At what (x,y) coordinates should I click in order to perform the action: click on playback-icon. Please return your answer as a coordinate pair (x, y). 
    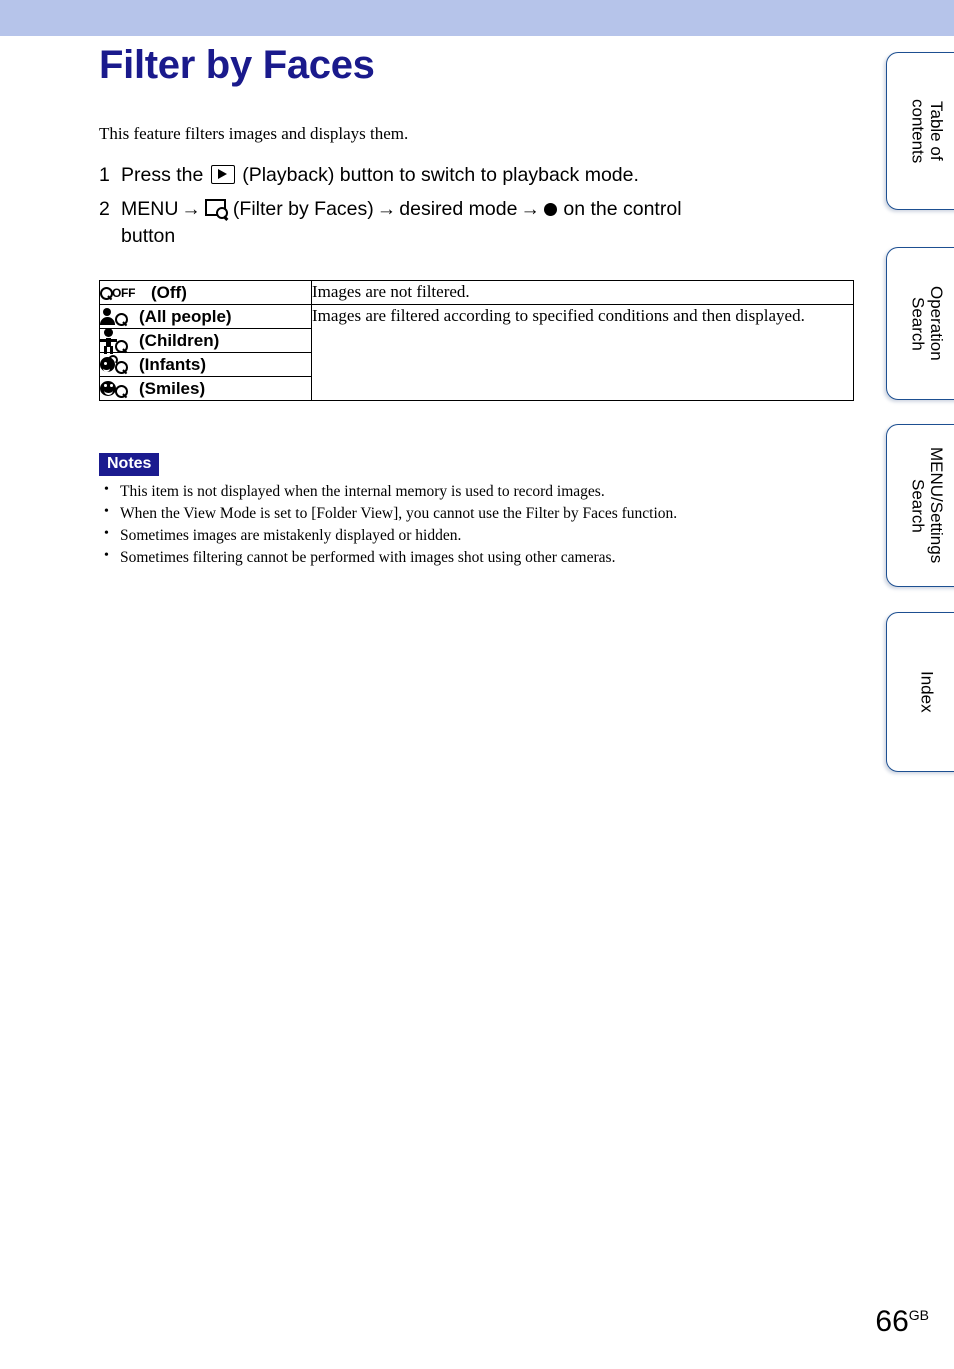
    Looking at the image, I should click on (222, 174).